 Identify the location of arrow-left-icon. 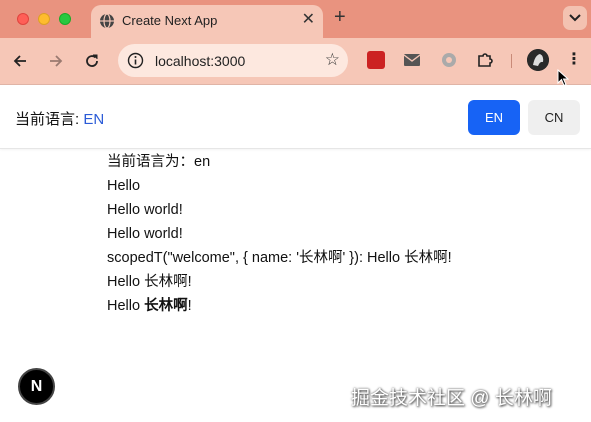
(19, 61).